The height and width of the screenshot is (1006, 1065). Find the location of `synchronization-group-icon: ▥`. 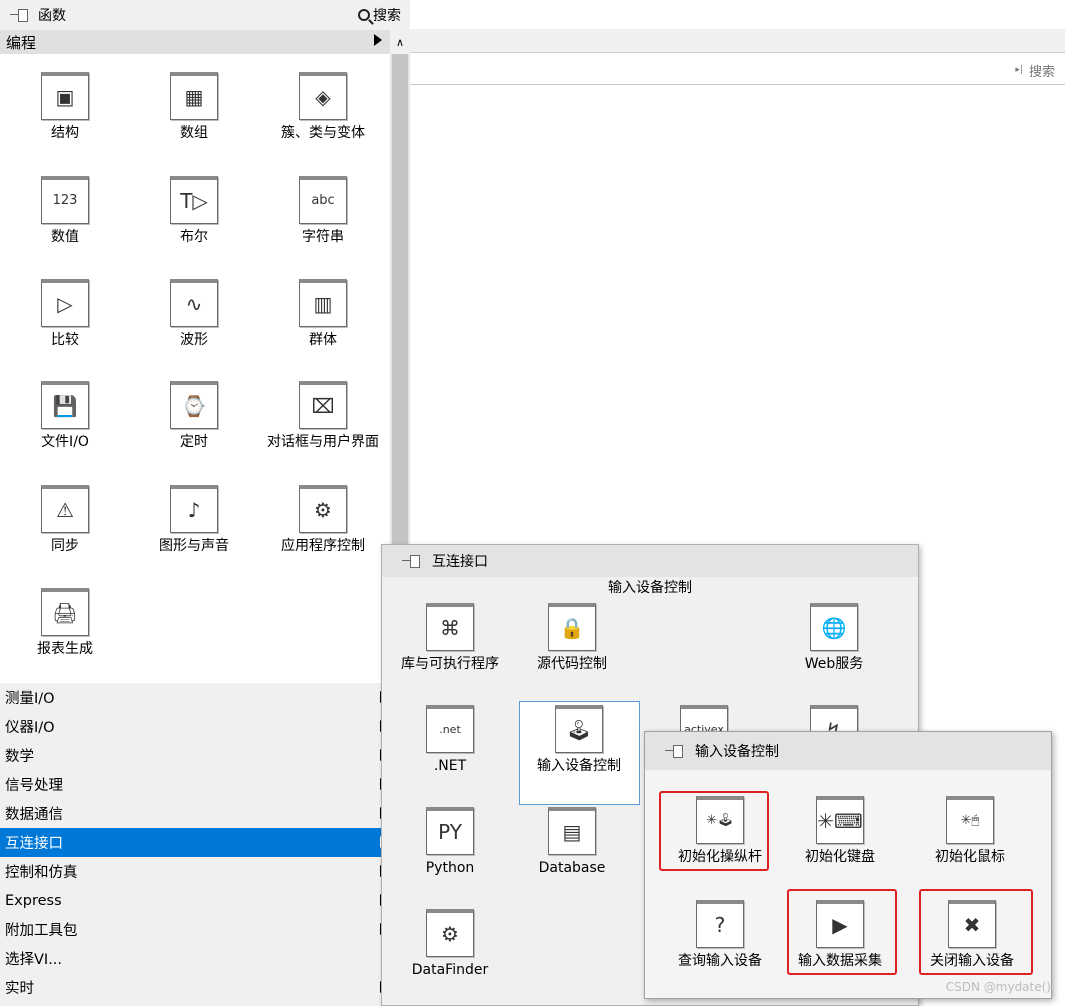

synchronization-group-icon: ▥ is located at coordinates (323, 303).